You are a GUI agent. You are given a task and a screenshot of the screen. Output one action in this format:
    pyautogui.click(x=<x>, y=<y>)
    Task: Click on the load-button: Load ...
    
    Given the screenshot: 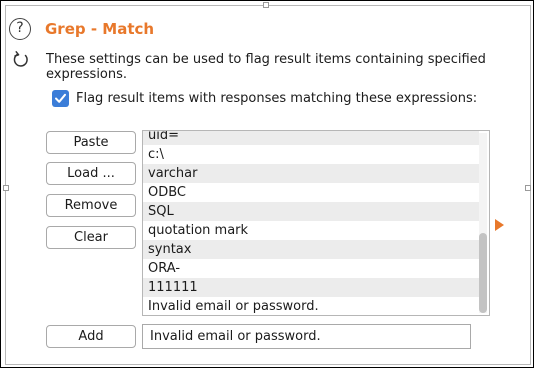 What is the action you would take?
    pyautogui.click(x=91, y=173)
    